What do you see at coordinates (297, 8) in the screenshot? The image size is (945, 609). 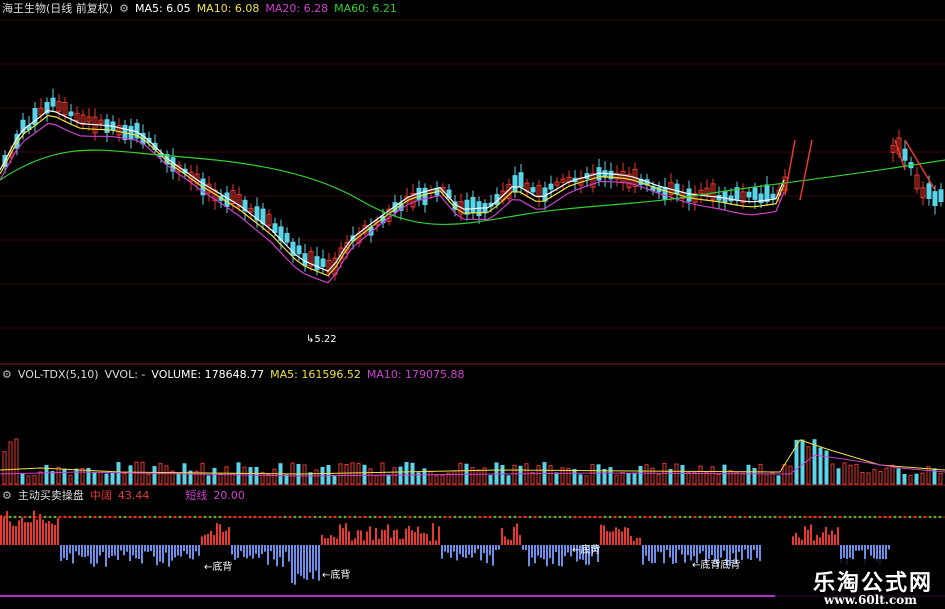 I see `ma20-label: MA20: 6.28` at bounding box center [297, 8].